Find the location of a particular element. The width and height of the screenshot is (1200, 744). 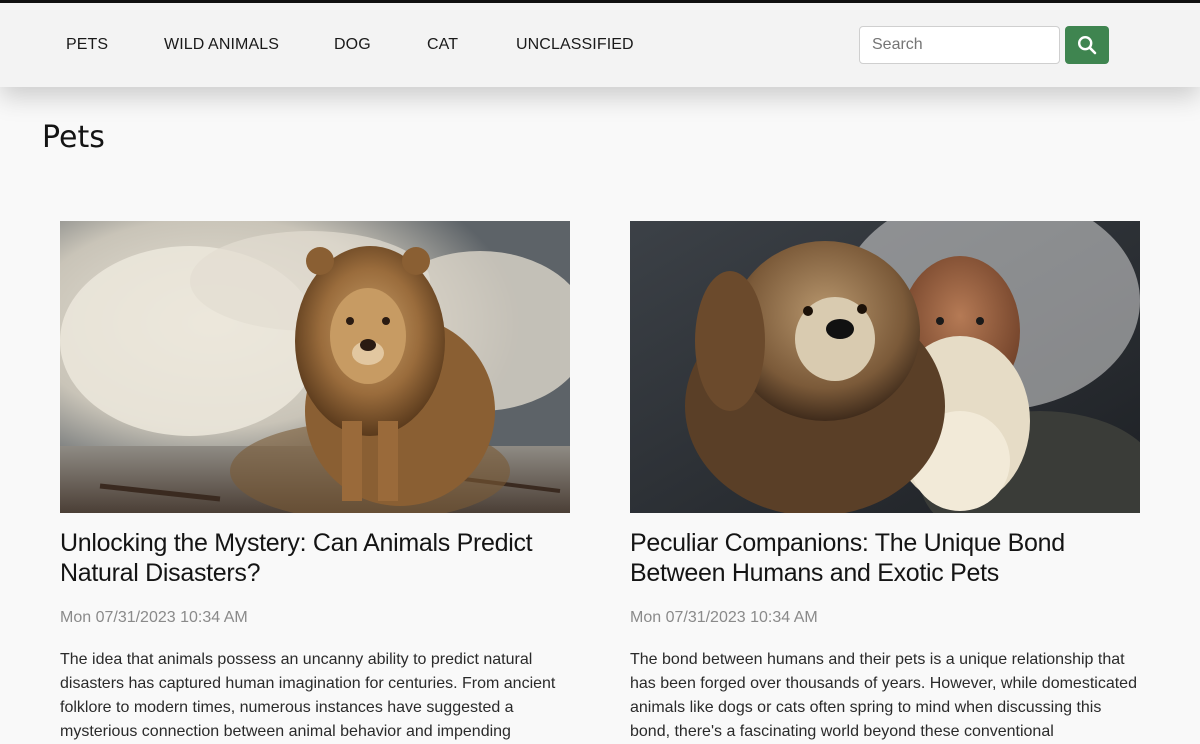

search-button is located at coordinates (1087, 45).